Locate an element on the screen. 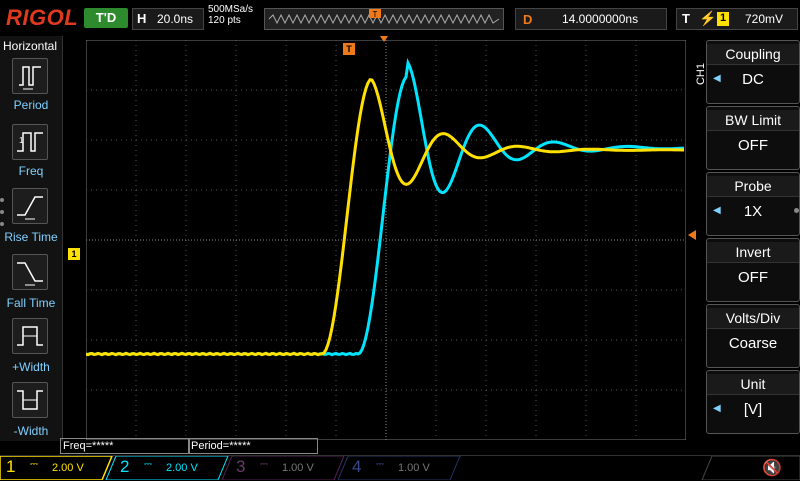 This screenshot has height=481, width=800. sample-rate: 500MSa/s is located at coordinates (231, 9).